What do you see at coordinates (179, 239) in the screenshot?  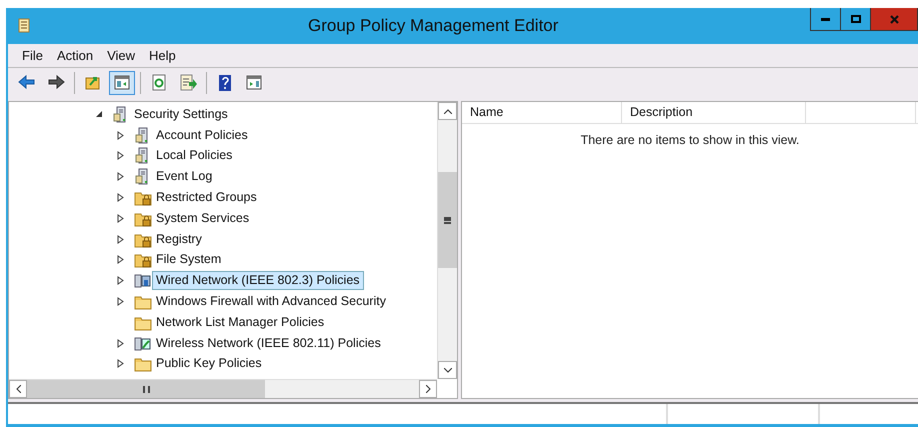 I see `tree-item: Registry` at bounding box center [179, 239].